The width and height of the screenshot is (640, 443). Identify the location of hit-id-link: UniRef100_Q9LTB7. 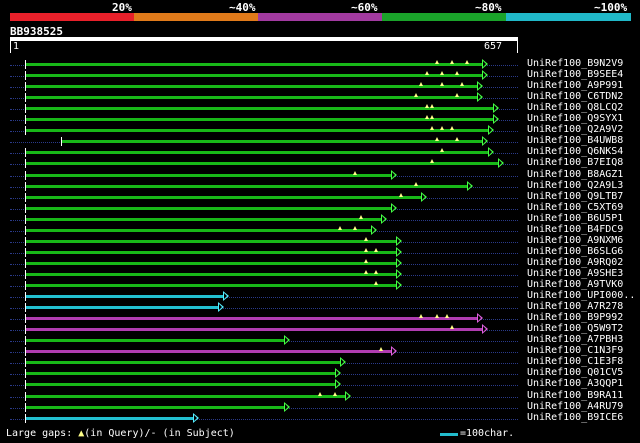
(575, 196).